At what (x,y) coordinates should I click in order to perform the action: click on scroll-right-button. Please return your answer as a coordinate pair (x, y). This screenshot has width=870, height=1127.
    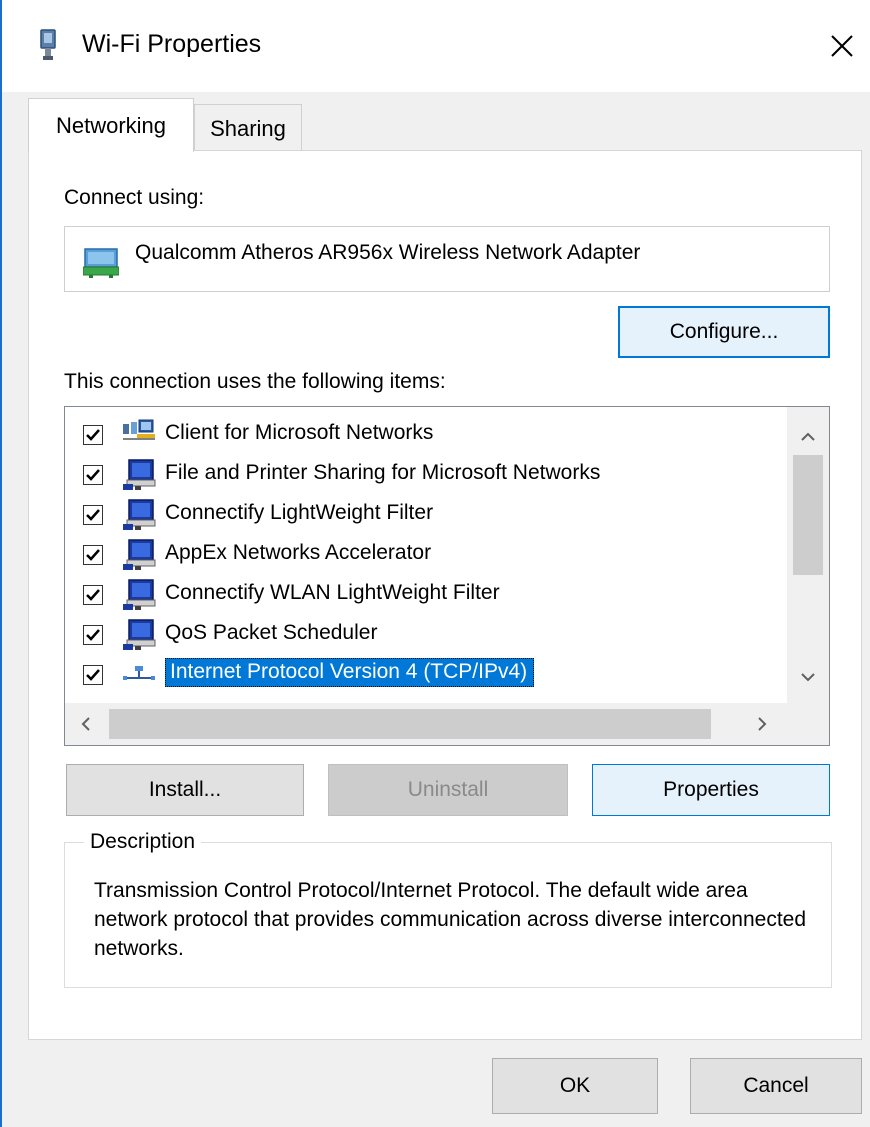
    Looking at the image, I should click on (762, 724).